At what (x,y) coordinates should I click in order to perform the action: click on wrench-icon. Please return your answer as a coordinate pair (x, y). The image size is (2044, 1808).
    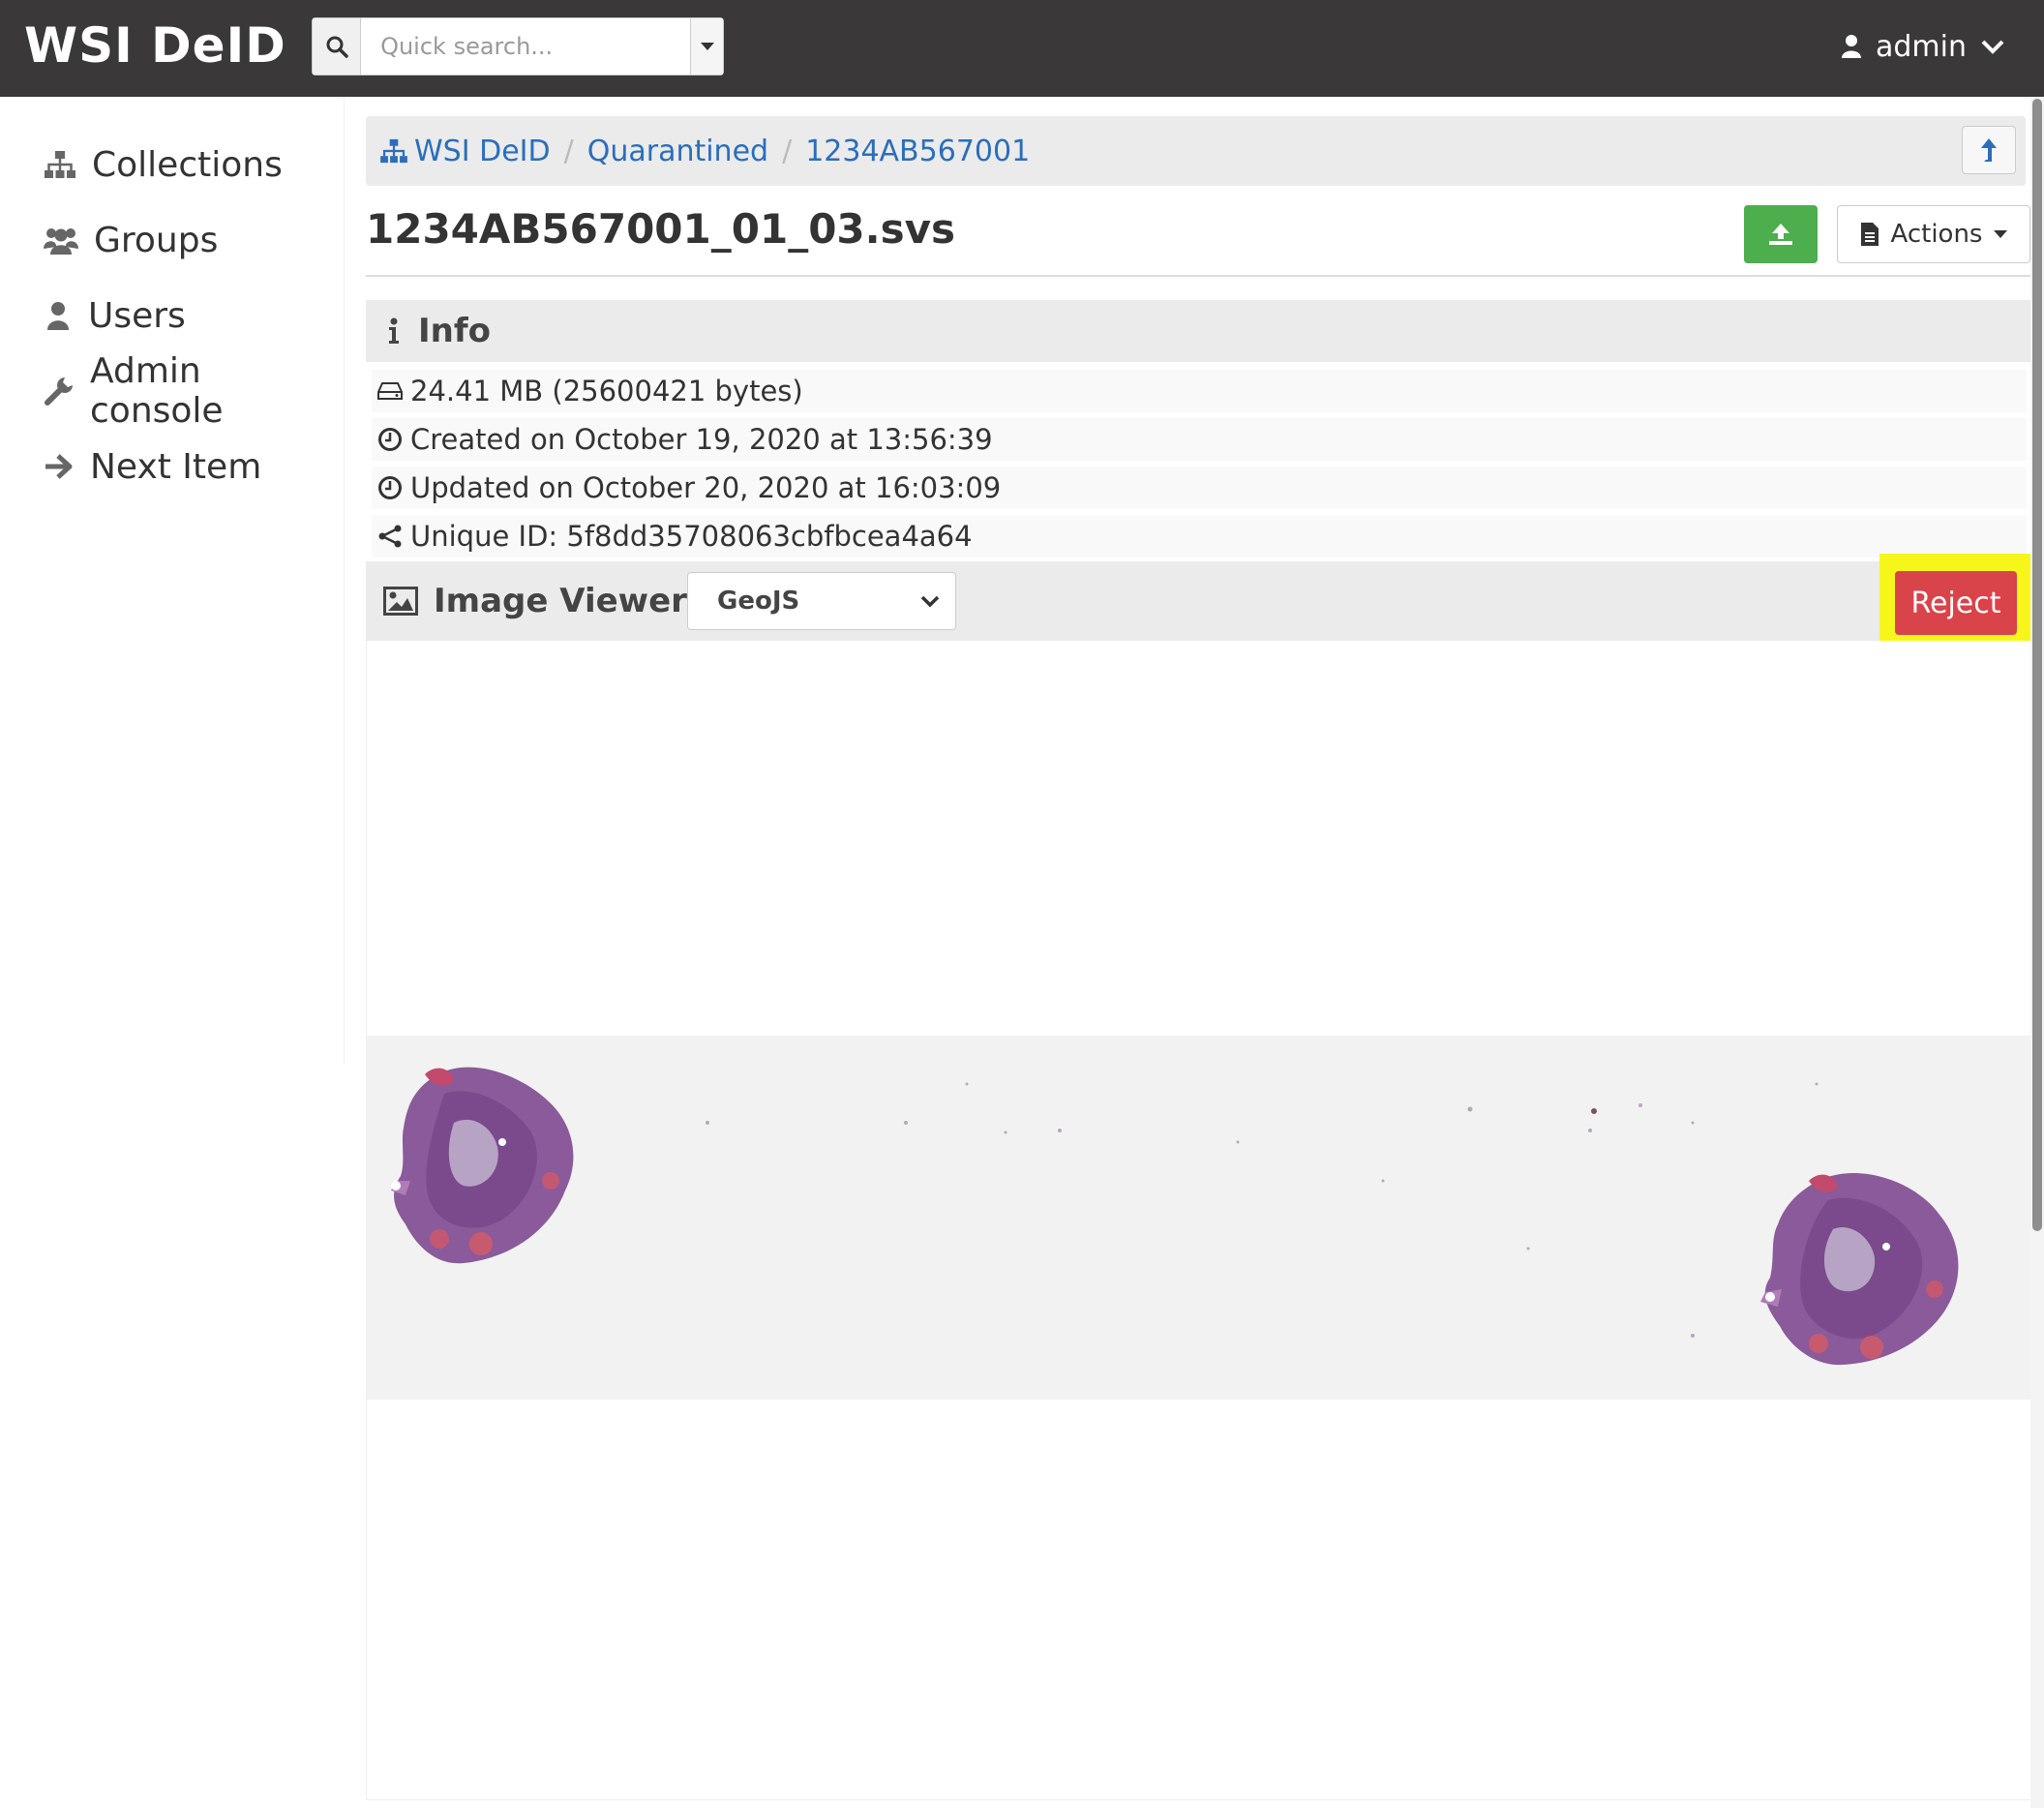
    Looking at the image, I should click on (59, 391).